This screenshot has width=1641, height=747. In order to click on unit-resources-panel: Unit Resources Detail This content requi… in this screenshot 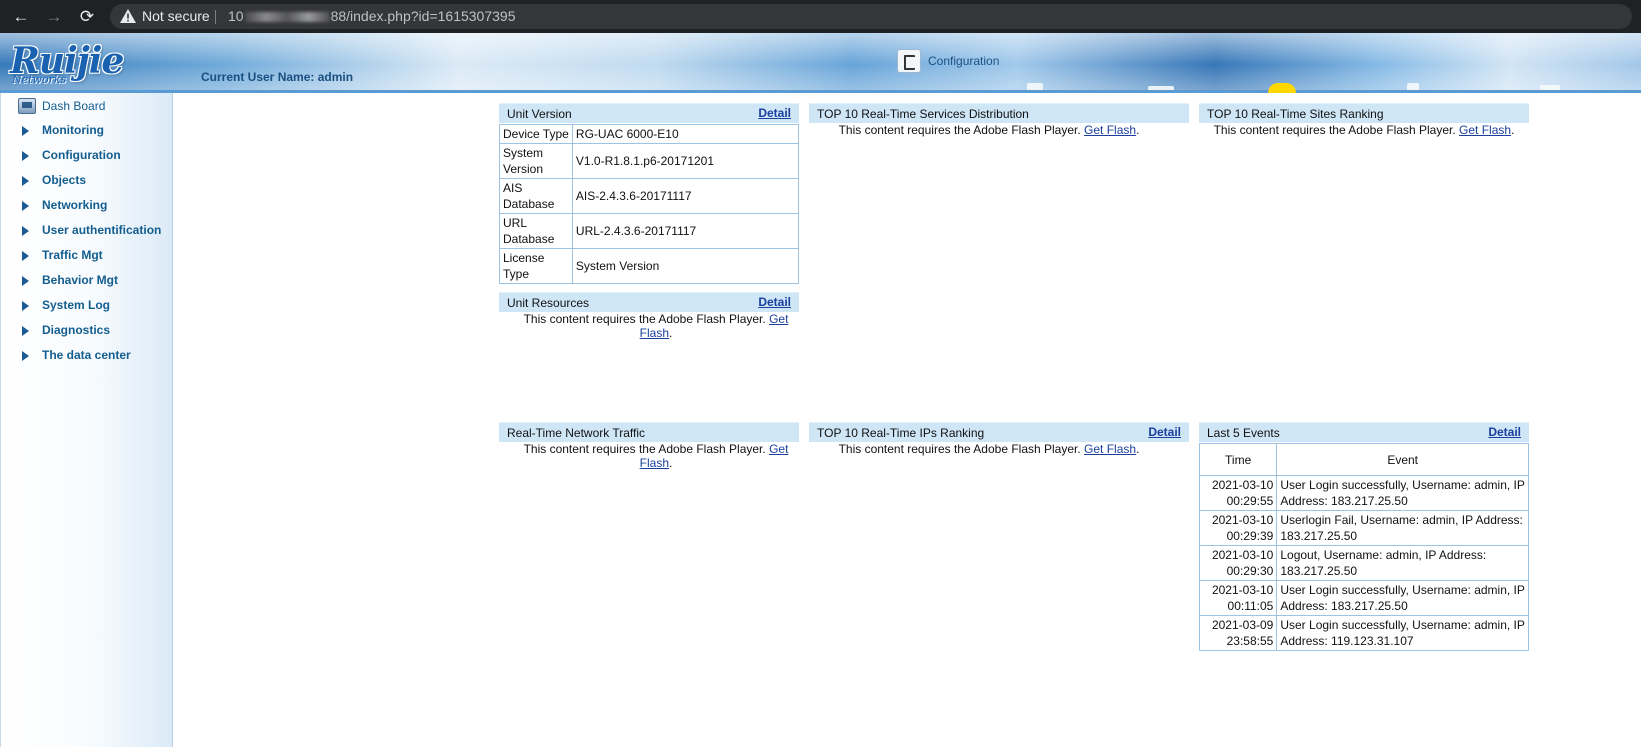, I will do `click(649, 317)`.